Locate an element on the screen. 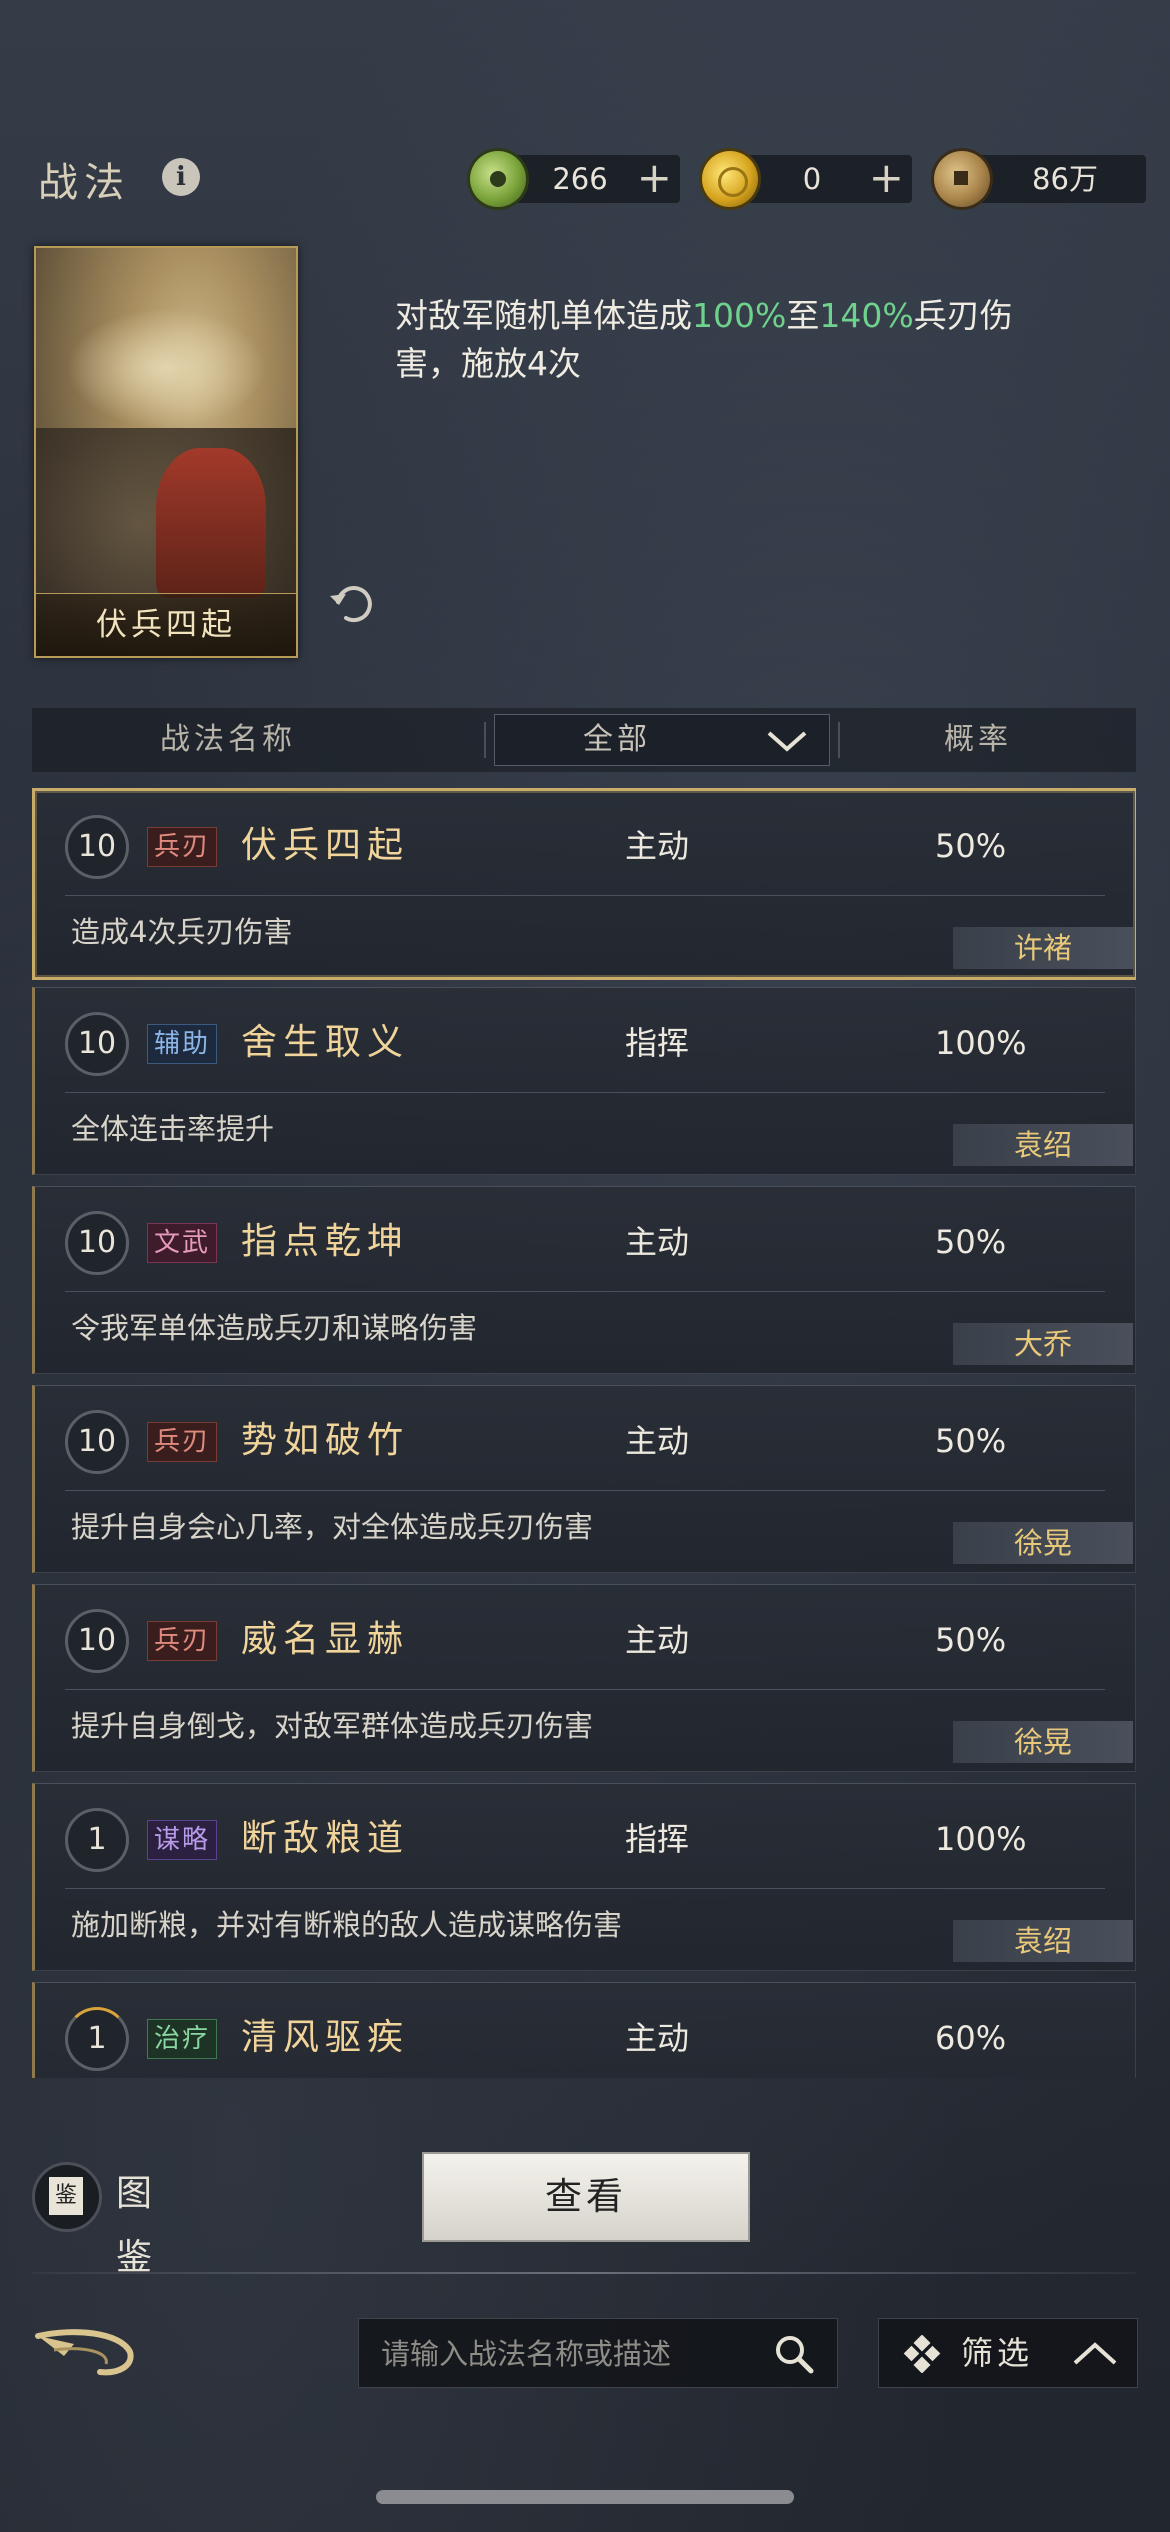 Image resolution: width=1170 pixels, height=2532 pixels. skill-row: 1 治疗 清风驱疾 主动 60% is located at coordinates (584, 2030).